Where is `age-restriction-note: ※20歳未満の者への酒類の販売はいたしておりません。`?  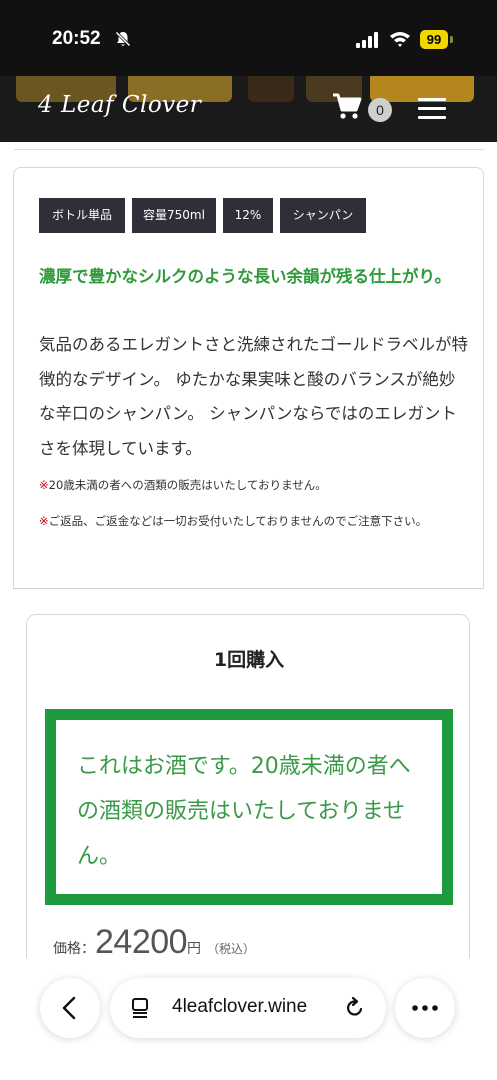 age-restriction-note: ※20歳未満の者への酒類の販売はいたしておりません。 is located at coordinates (255, 485).